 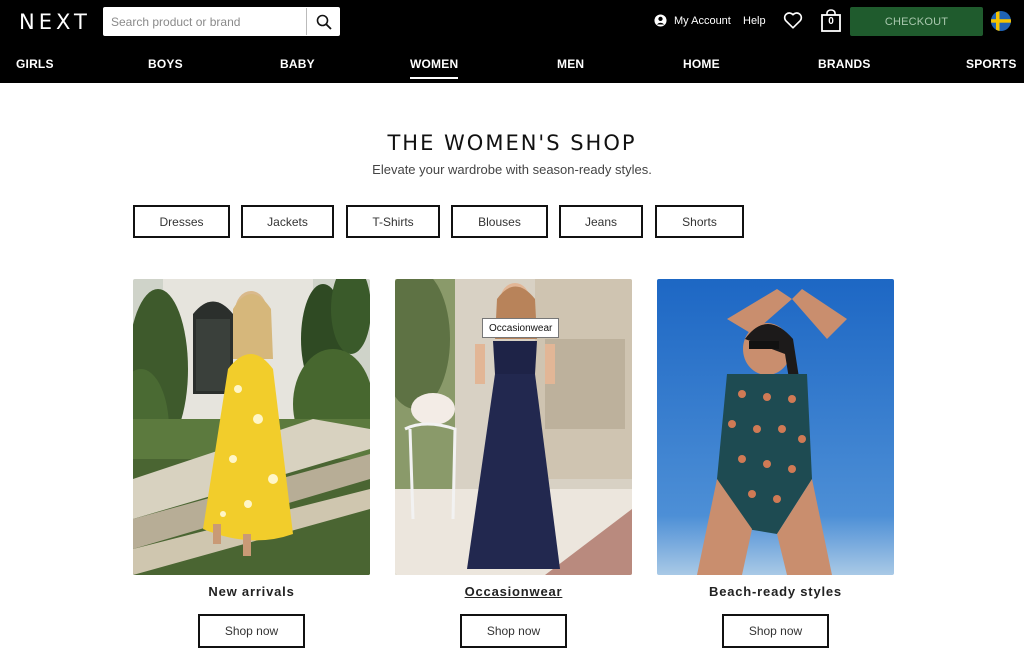 What do you see at coordinates (916, 21) in the screenshot?
I see `checkout-button: CHECKOUT` at bounding box center [916, 21].